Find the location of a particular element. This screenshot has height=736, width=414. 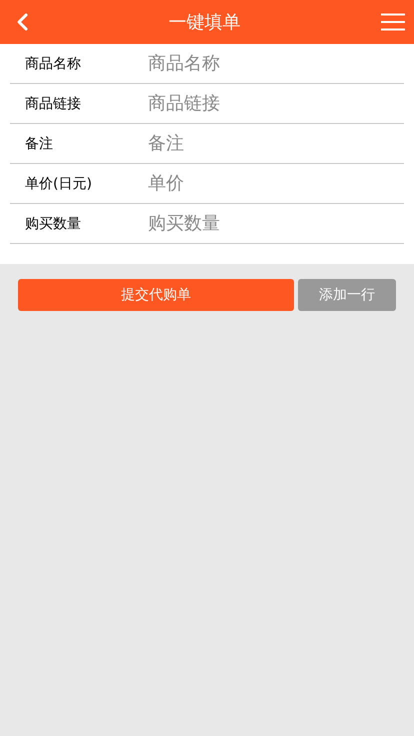

submit-order-button: 提交代购单 is located at coordinates (156, 295).